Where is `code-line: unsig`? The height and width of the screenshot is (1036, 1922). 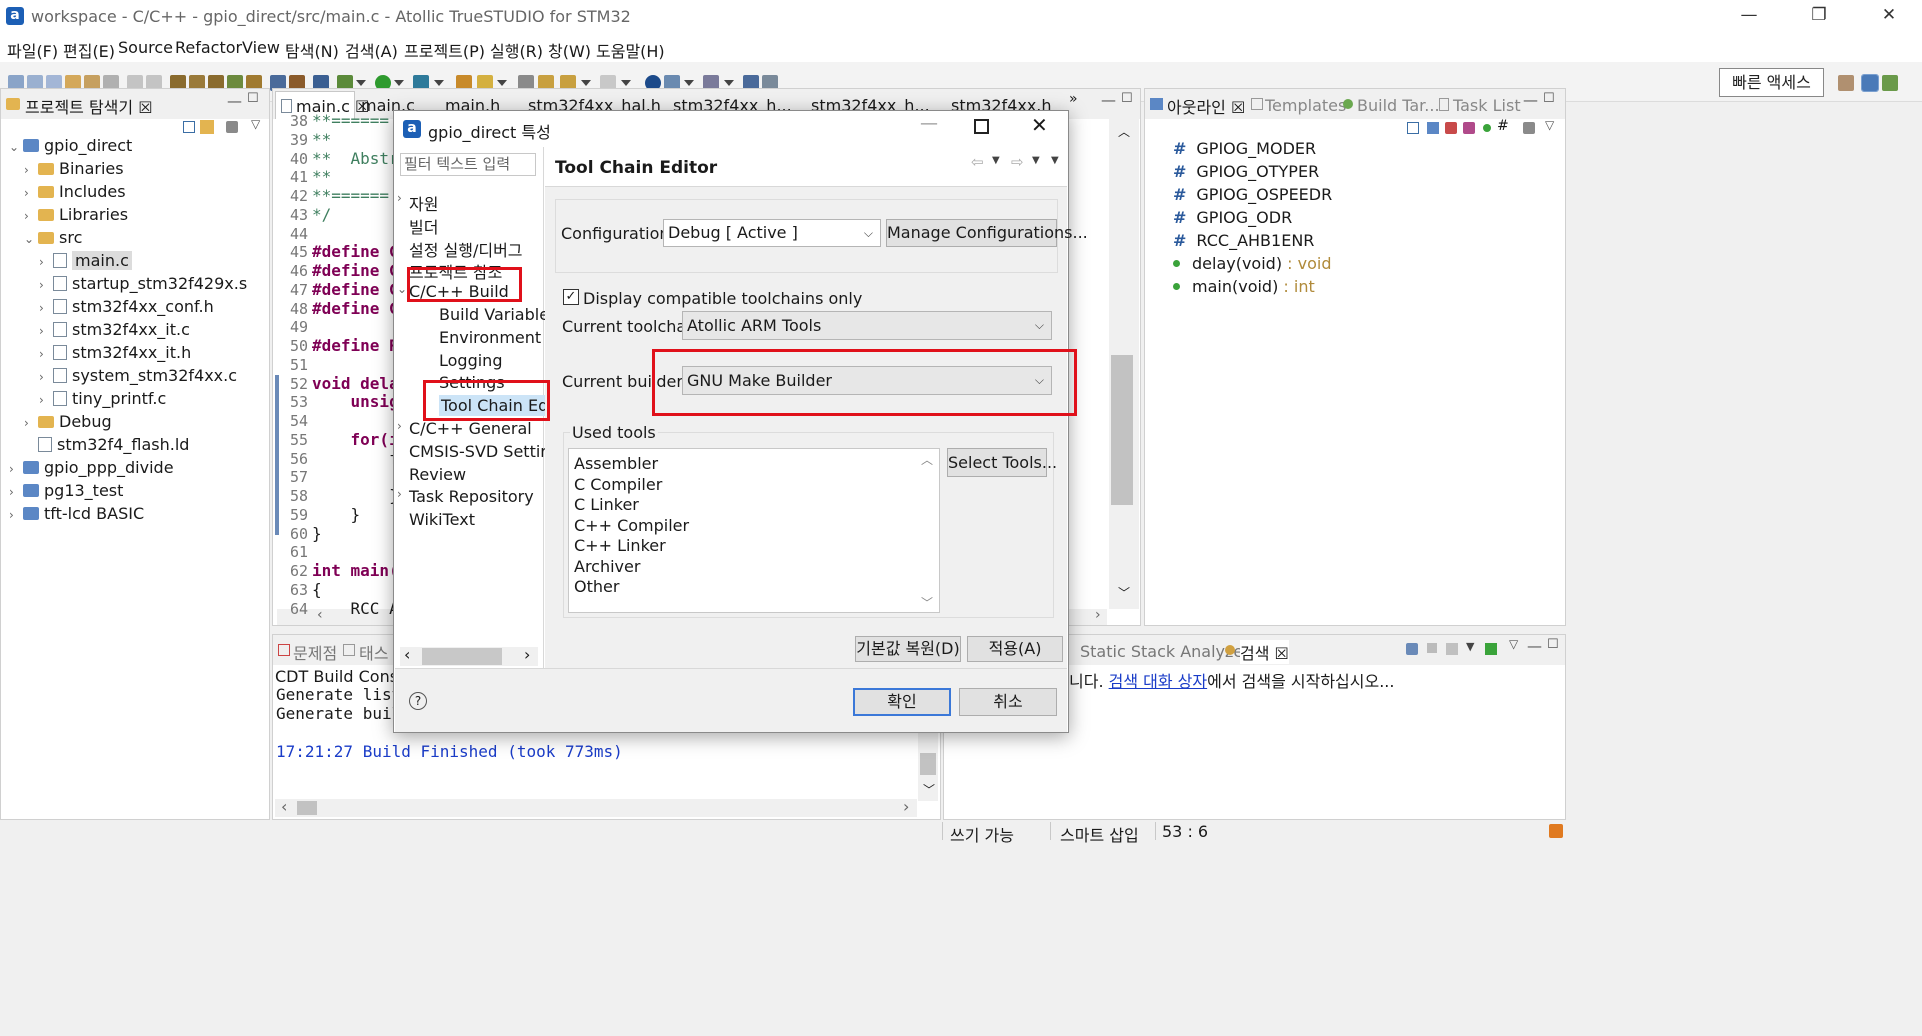 code-line: unsig is located at coordinates (355, 401).